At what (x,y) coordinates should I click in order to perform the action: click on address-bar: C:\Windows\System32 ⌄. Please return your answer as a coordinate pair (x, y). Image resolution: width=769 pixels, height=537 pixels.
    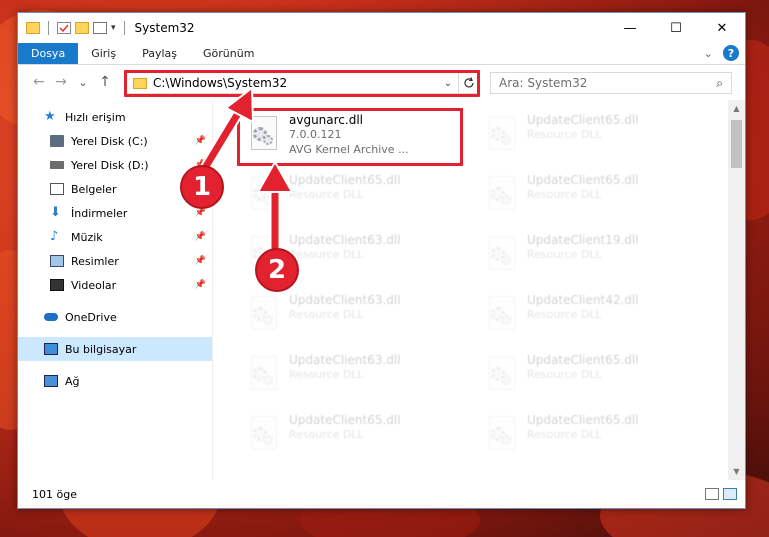
    Looking at the image, I should click on (302, 83).